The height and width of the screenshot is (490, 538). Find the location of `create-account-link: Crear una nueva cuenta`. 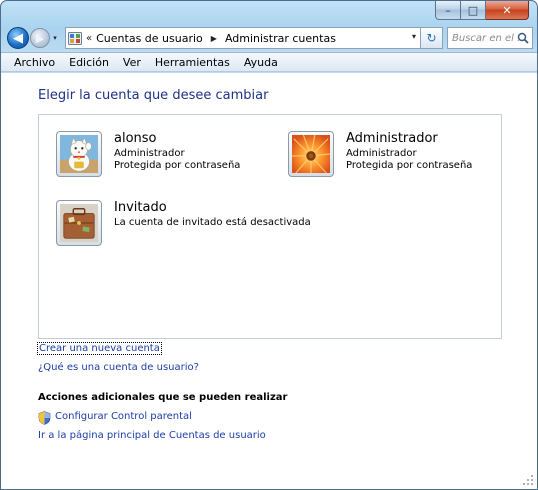

create-account-link: Crear una nueva cuenta is located at coordinates (99, 348).